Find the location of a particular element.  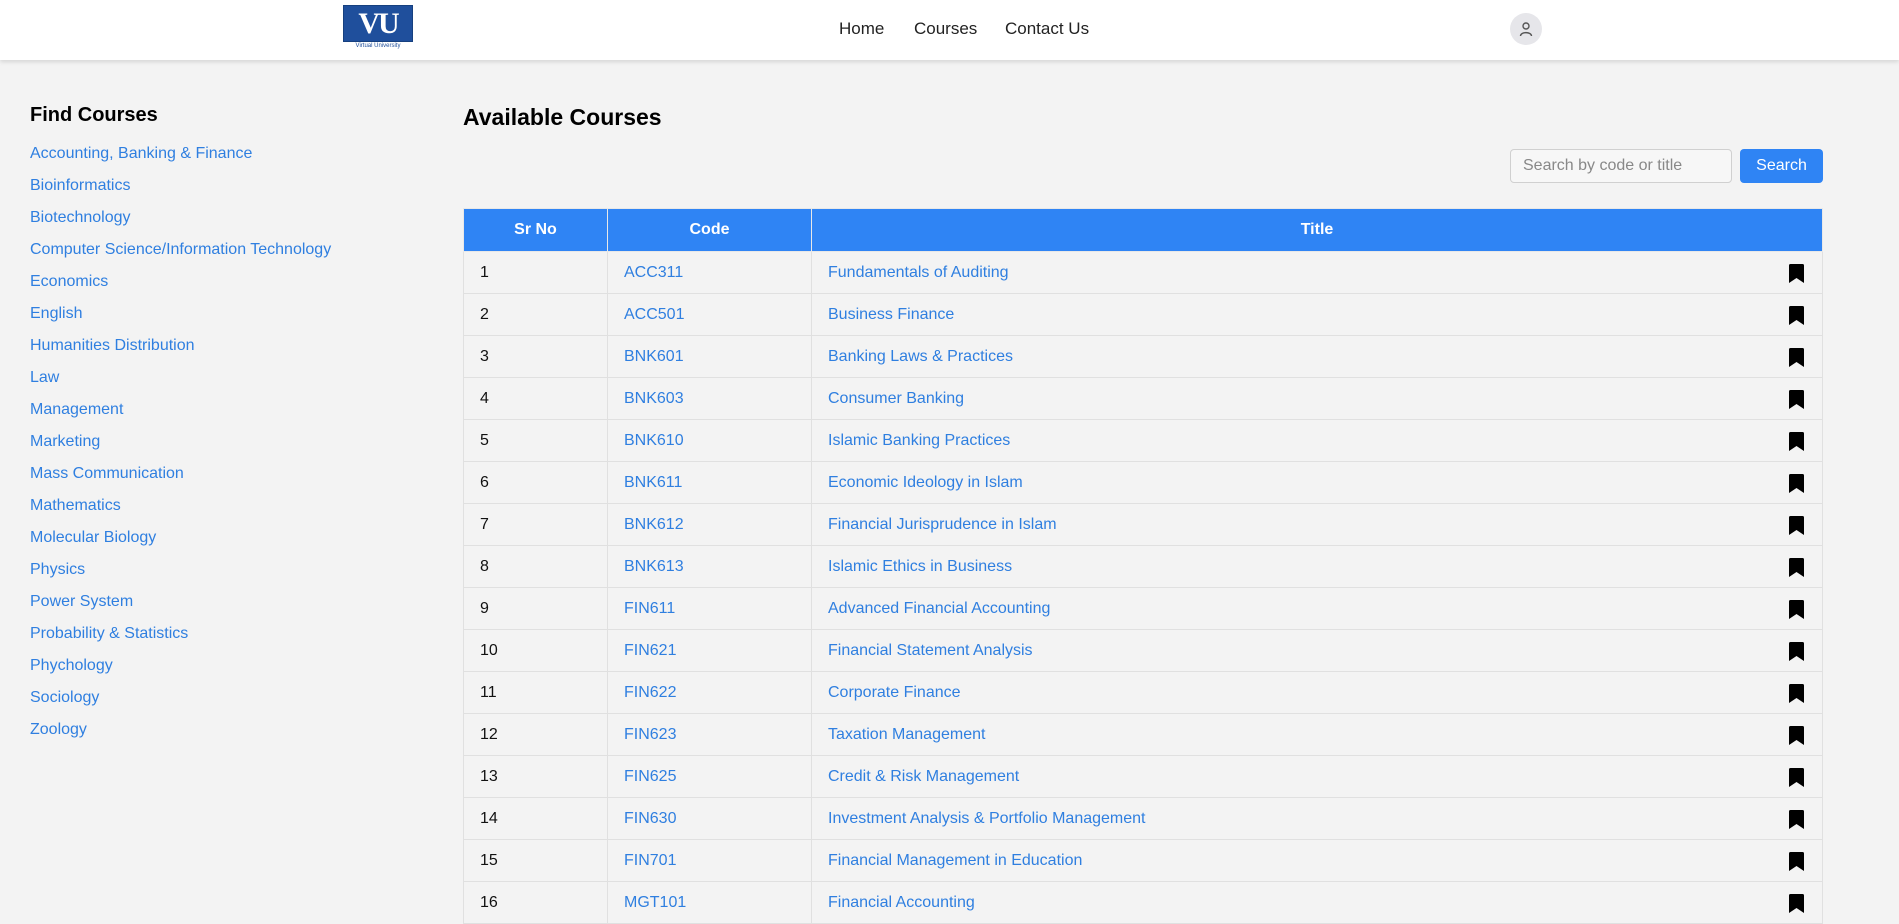

row-course-title-link: Financial Management in Education is located at coordinates (955, 860).